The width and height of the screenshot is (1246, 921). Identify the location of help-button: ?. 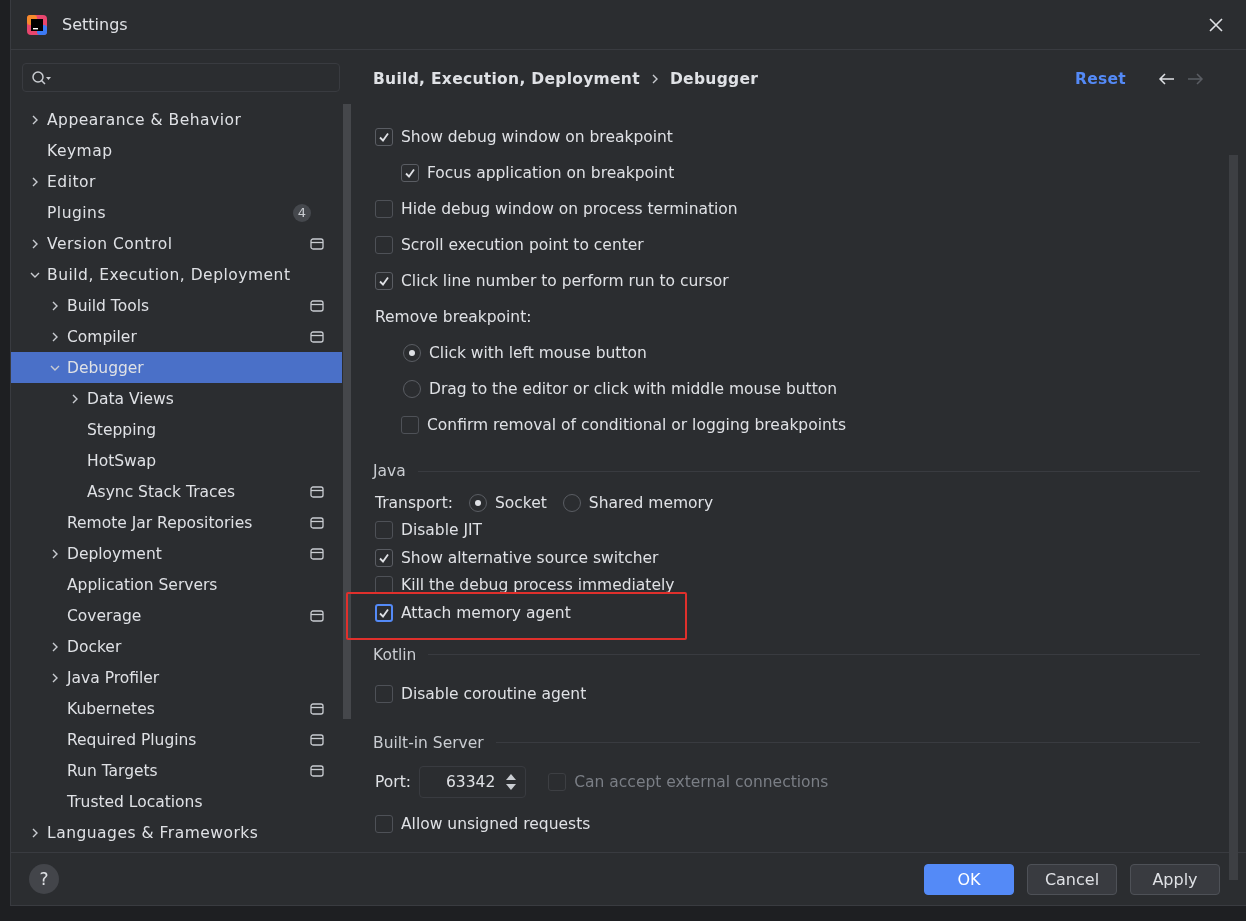
(44, 879).